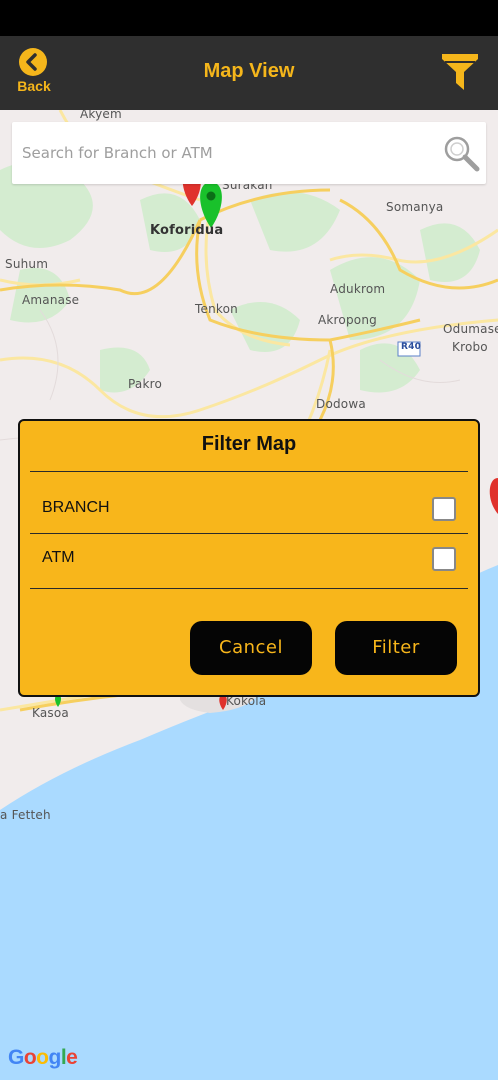  I want to click on status-bar, so click(249, 18).